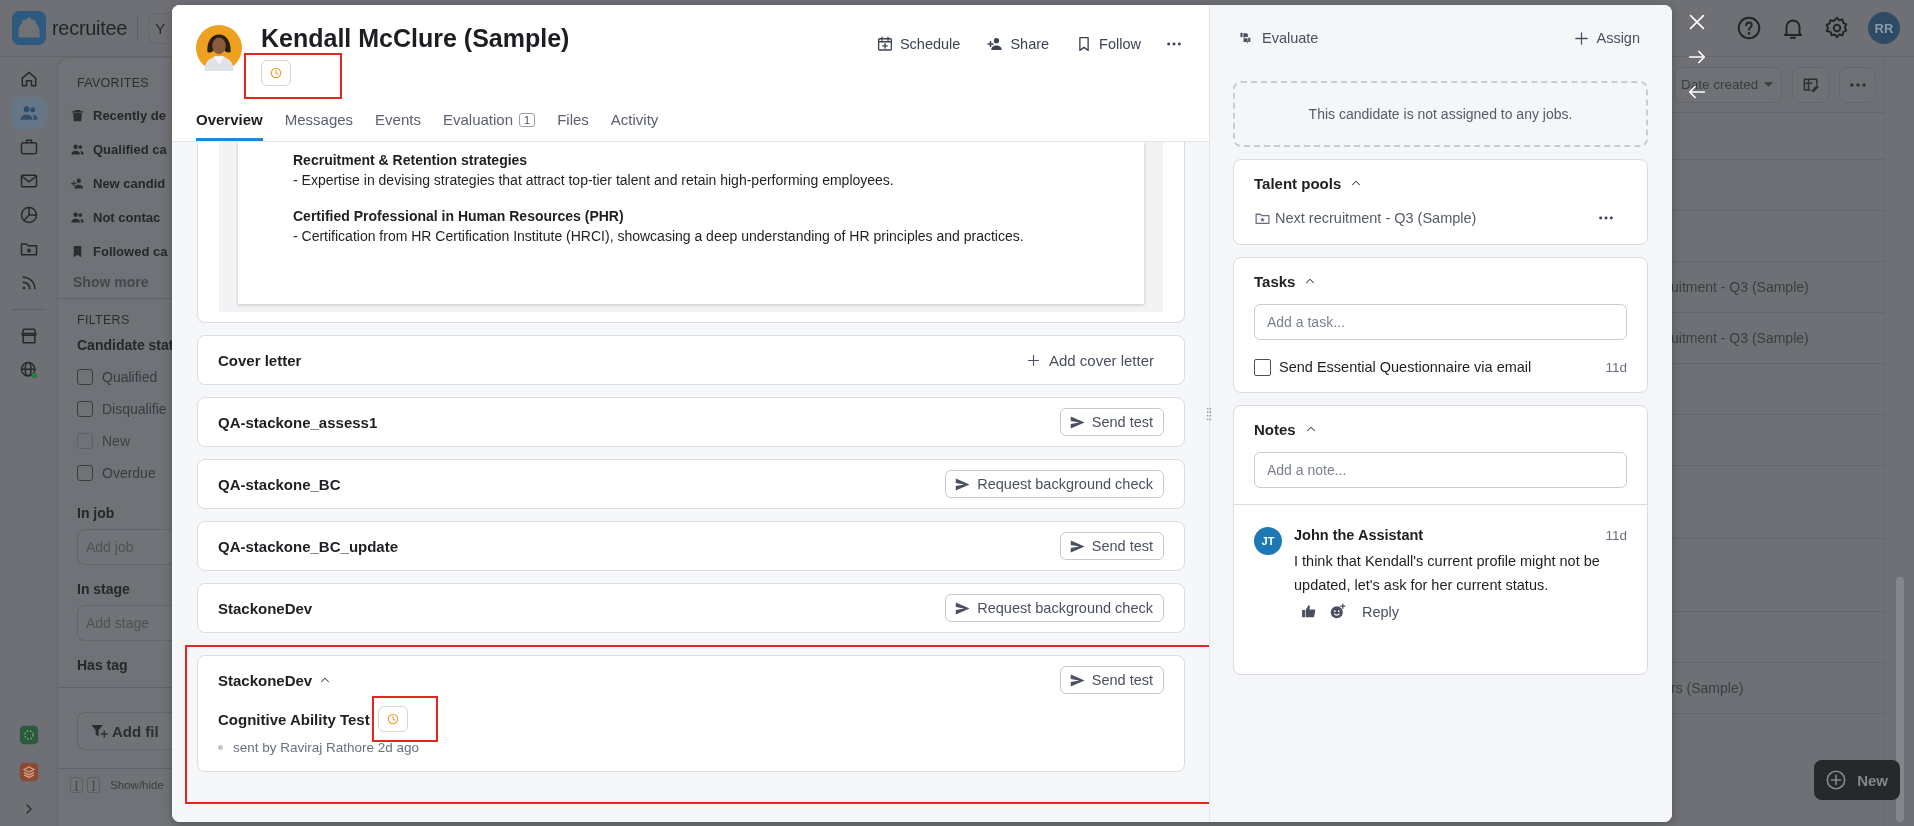 This screenshot has height=826, width=1914. Describe the element at coordinates (411, 159) in the screenshot. I see `resume-heading: Recruitment & Retention strategies` at that location.